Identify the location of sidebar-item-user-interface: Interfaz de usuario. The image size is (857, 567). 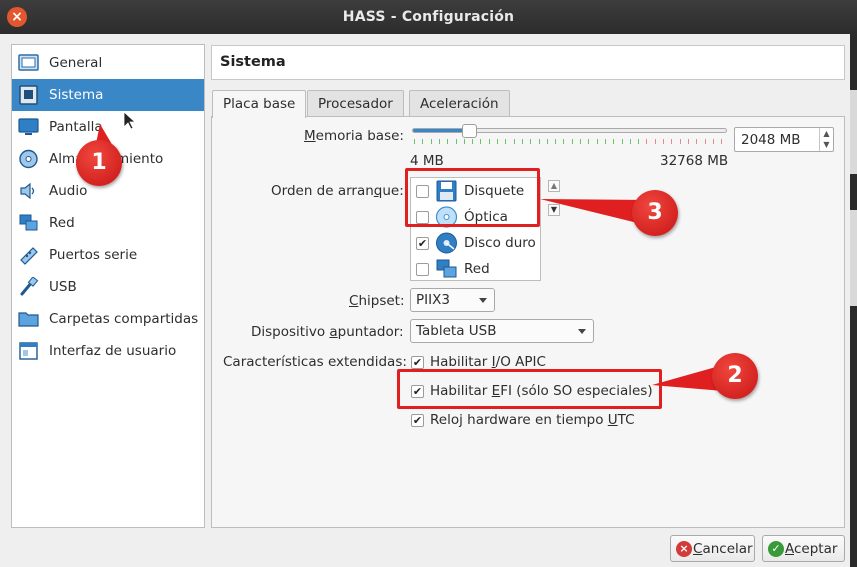
(108, 351).